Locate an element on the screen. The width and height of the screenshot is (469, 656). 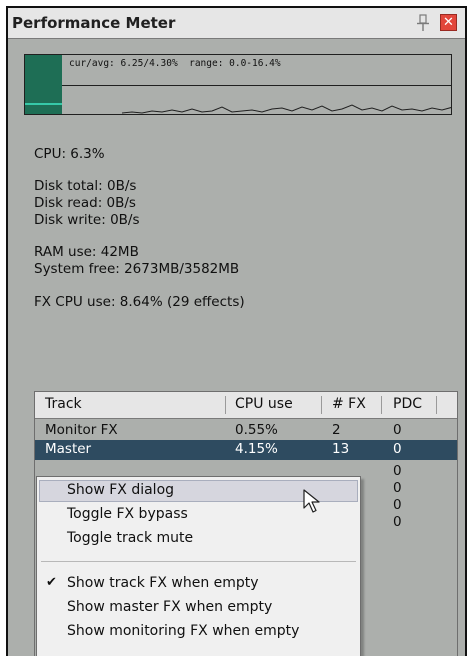
ram-use-text: RAM use: 42MB is located at coordinates (86, 252).